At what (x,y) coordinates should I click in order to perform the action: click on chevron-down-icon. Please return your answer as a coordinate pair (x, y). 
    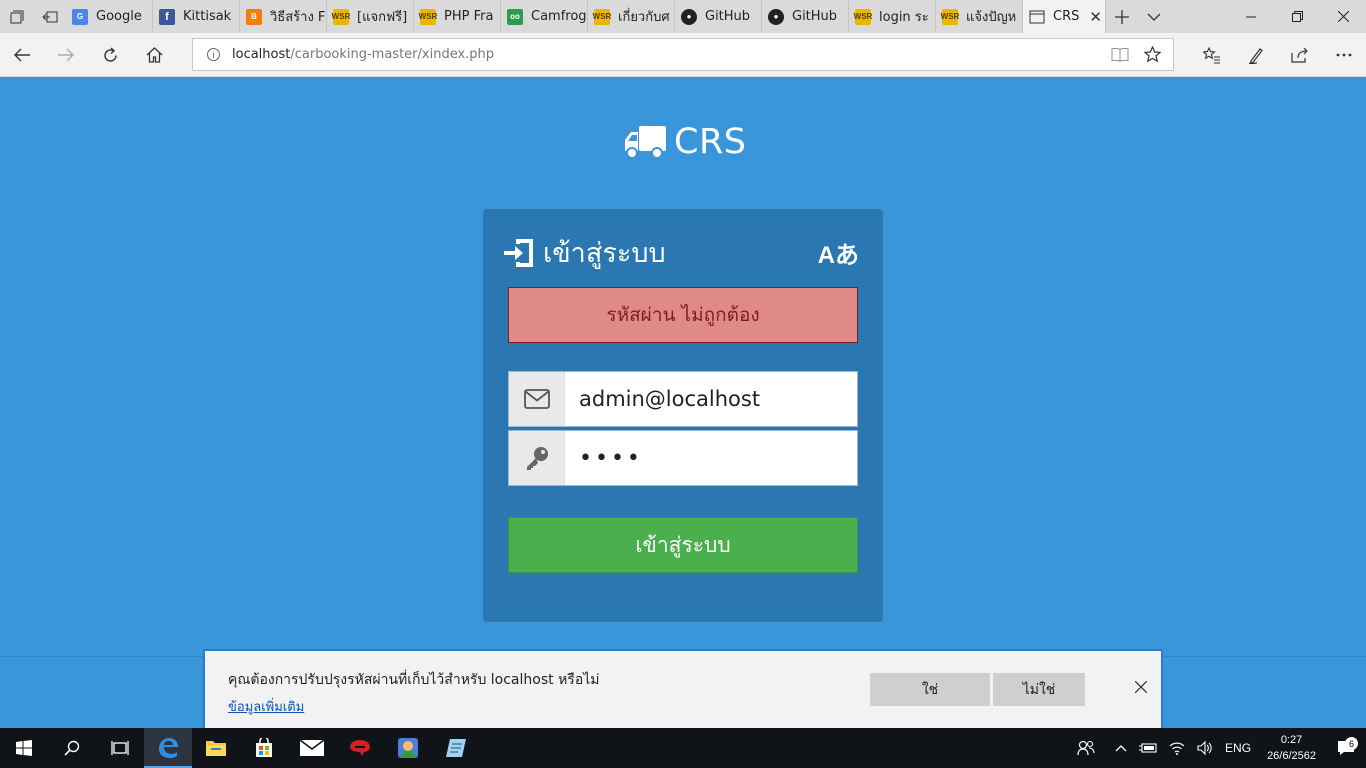
    Looking at the image, I should click on (1154, 17).